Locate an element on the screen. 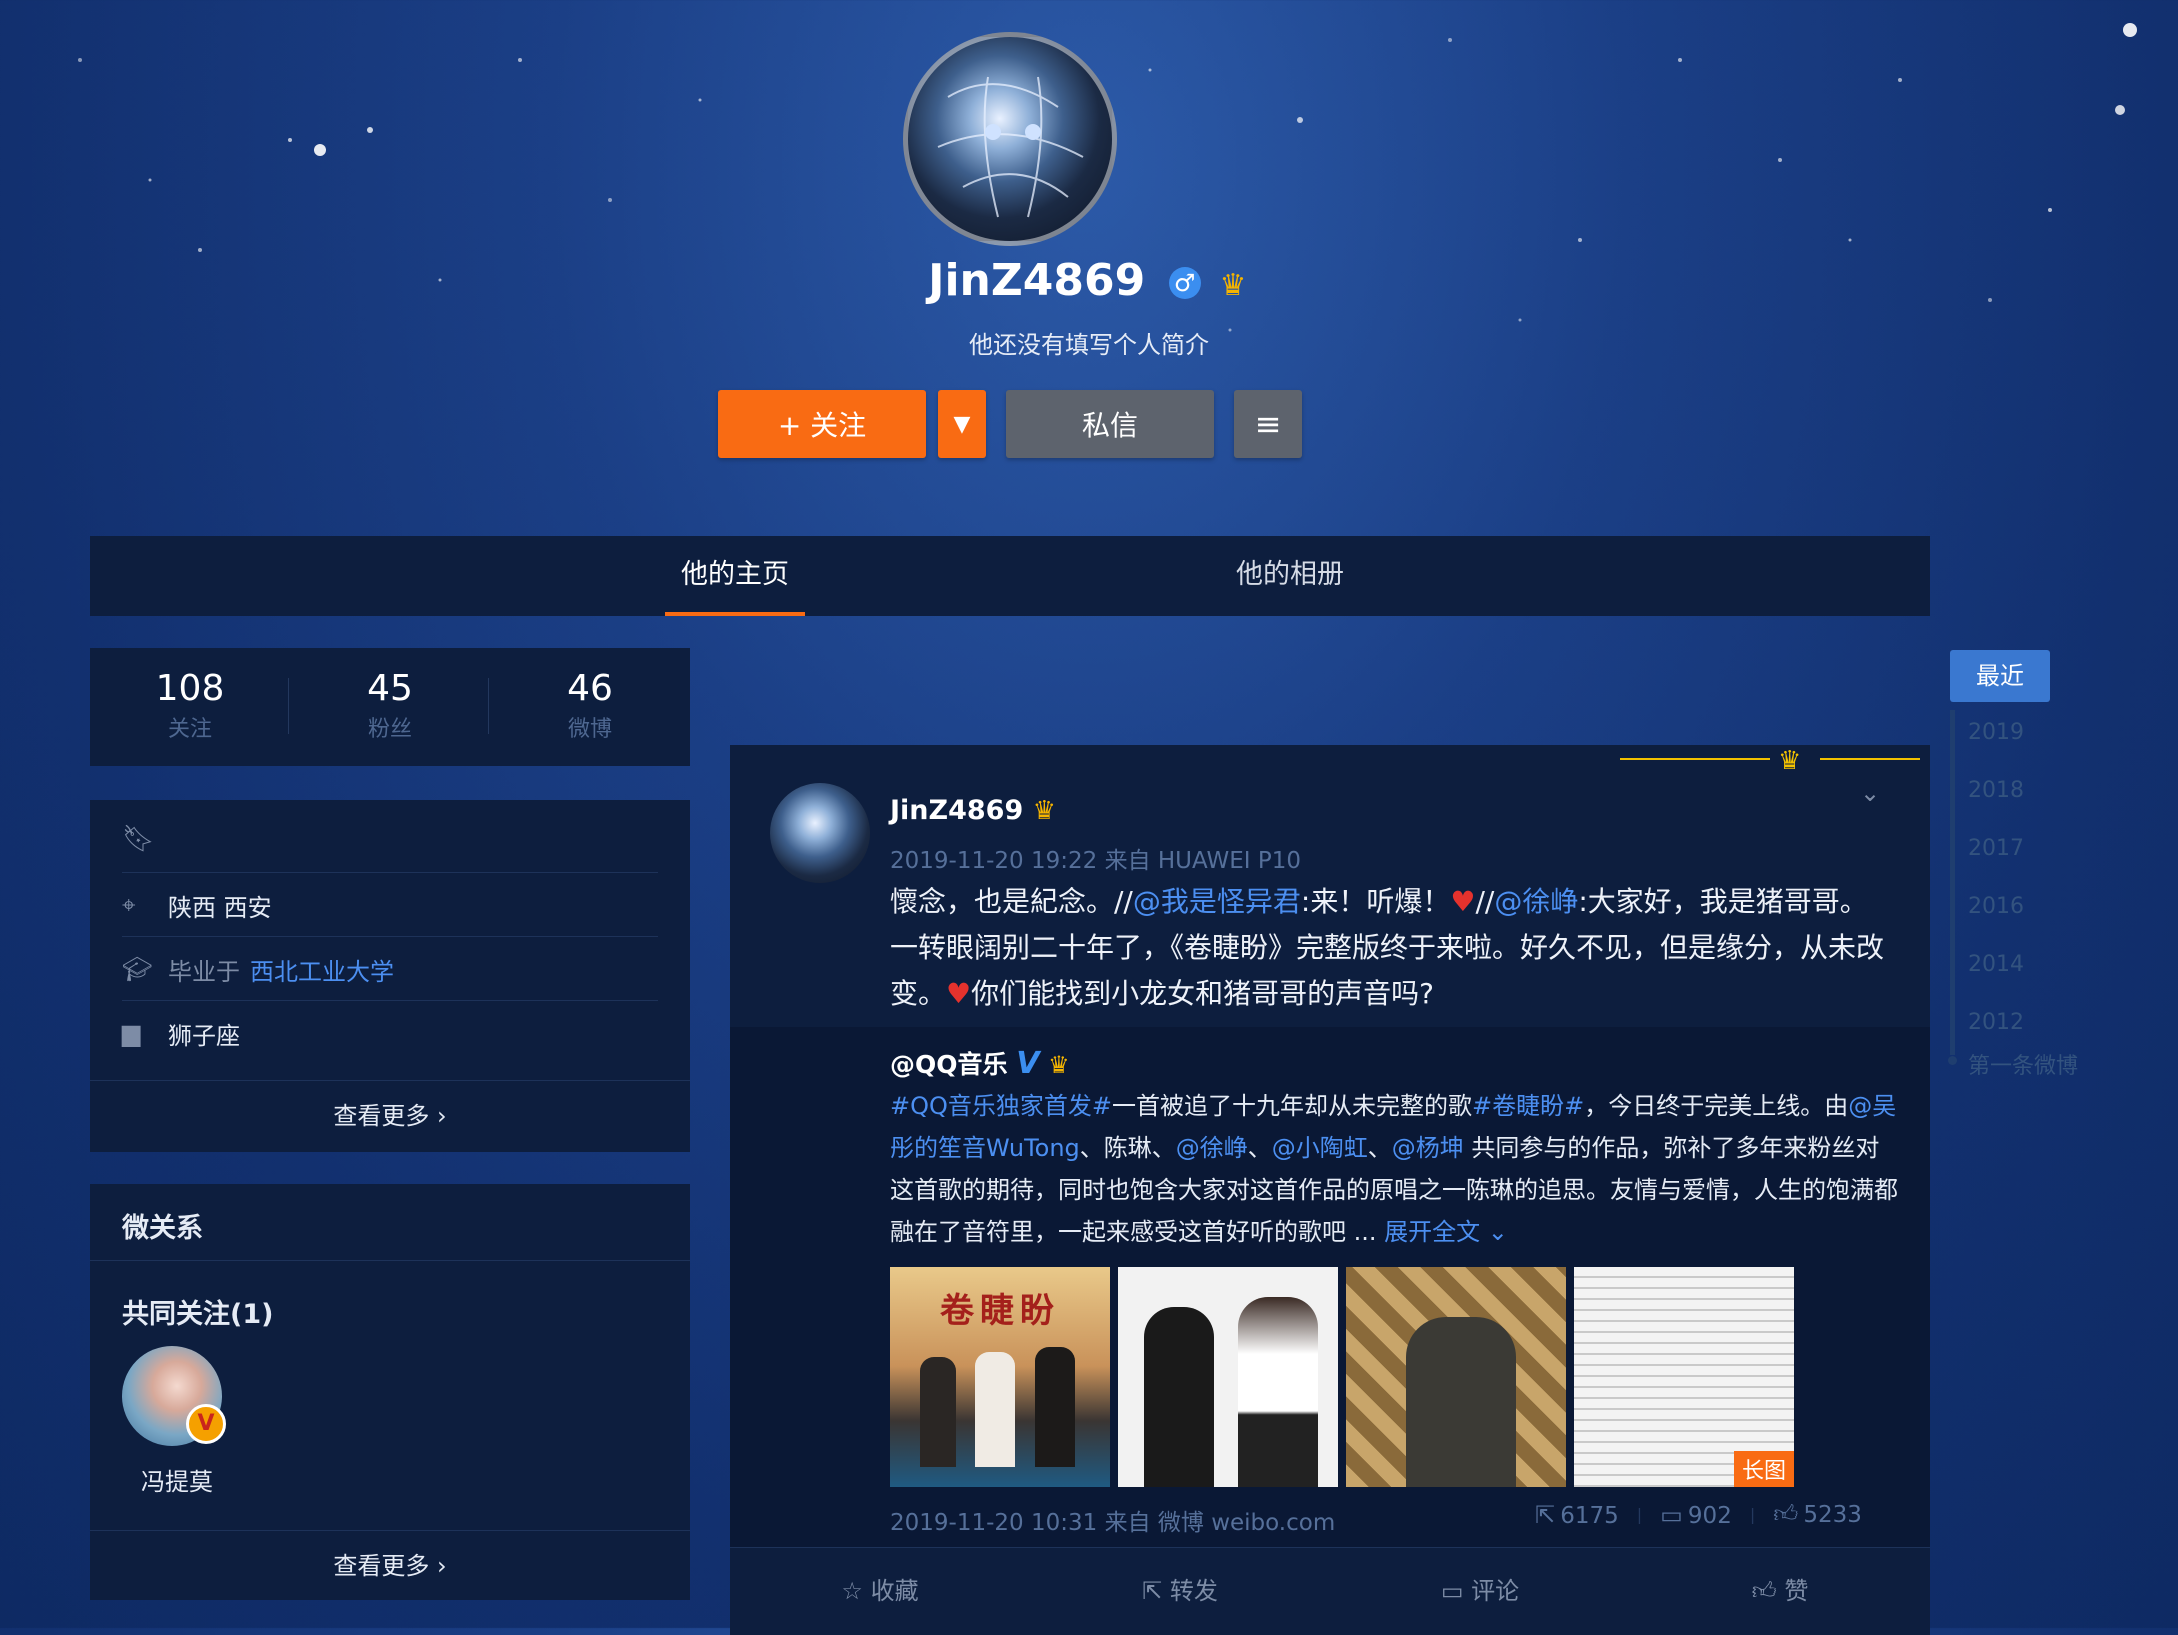 The width and height of the screenshot is (2178, 1635). profile-username: JinZ4869 is located at coordinates (1037, 280).